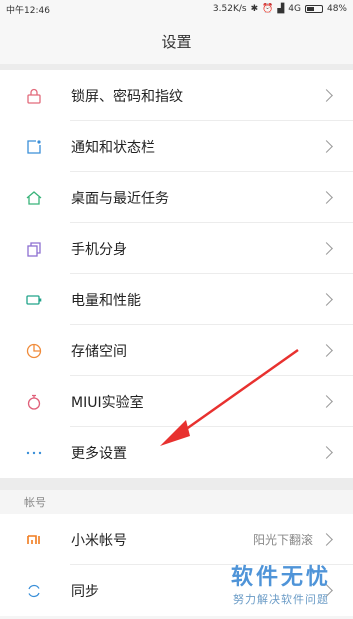  What do you see at coordinates (176, 9) in the screenshot?
I see `status-bar: 中午12:46 3.52K/s ✱ ⏰ ▟ 4G 48%` at bounding box center [176, 9].